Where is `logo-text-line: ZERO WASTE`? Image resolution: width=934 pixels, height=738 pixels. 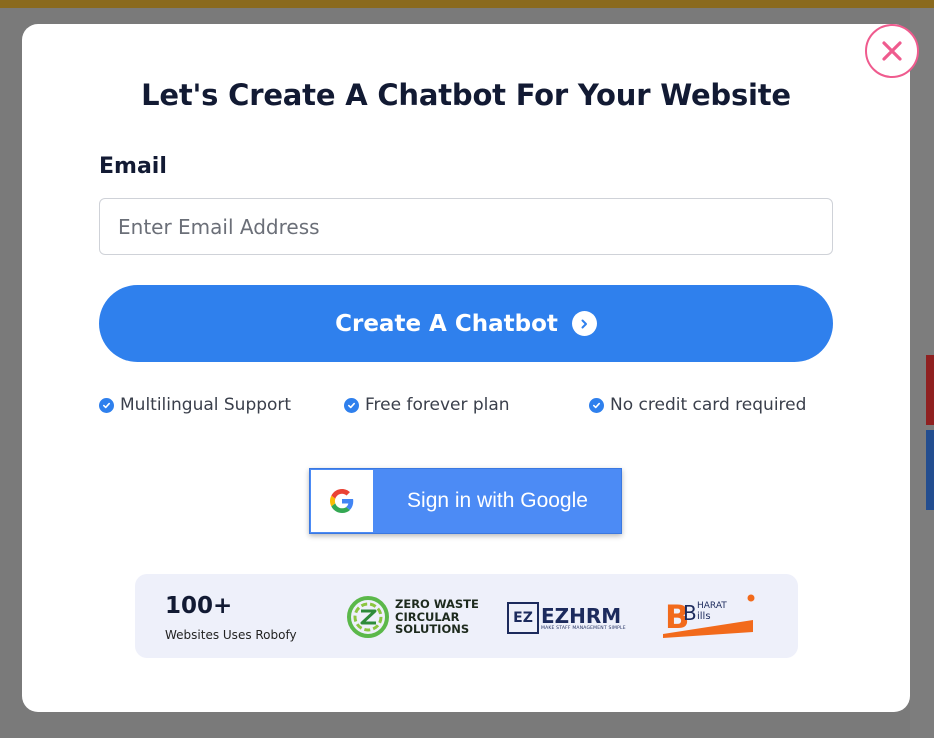
logo-text-line: ZERO WASTE is located at coordinates (437, 604).